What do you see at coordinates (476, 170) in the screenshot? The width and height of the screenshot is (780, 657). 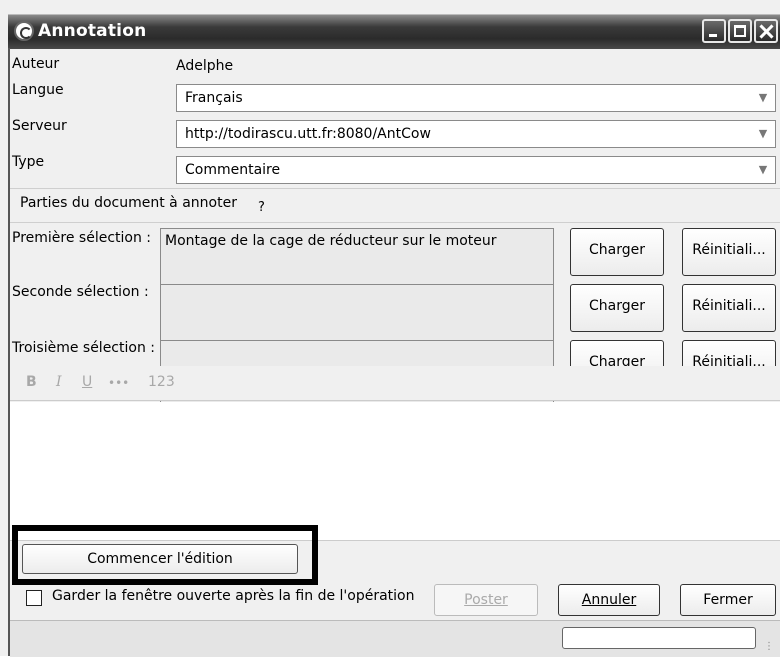 I see `type-select: Commentaire ▼` at bounding box center [476, 170].